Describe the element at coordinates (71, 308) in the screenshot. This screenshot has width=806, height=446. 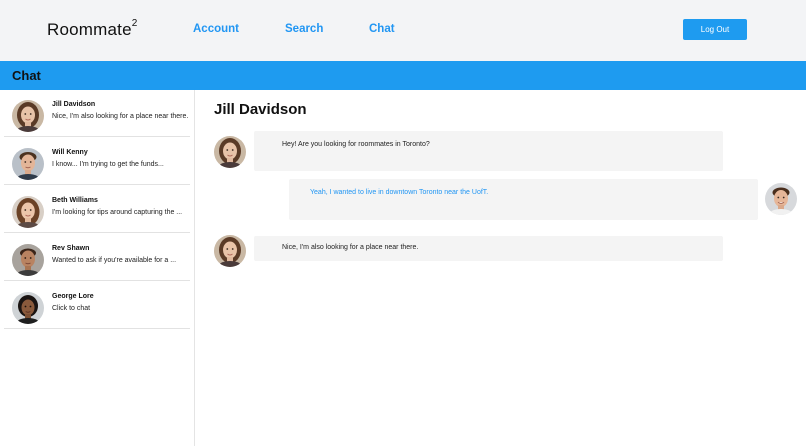
I see `contact-preview: Click to chat` at that location.